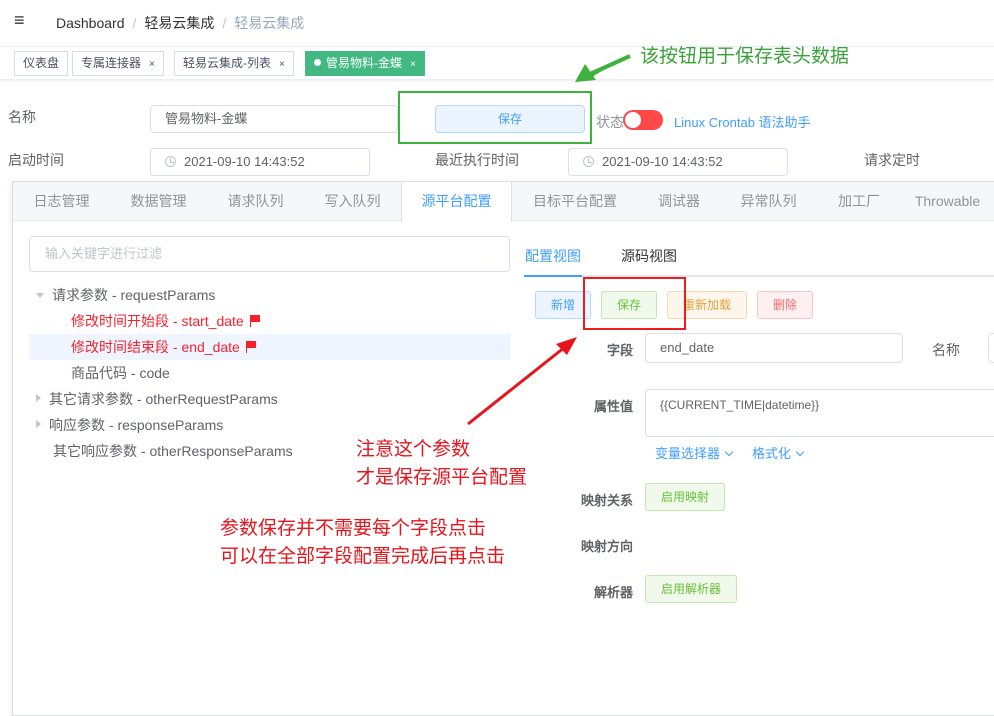 Image resolution: width=994 pixels, height=716 pixels. What do you see at coordinates (609, 65) in the screenshot?
I see `green-arrow-shaft` at bounding box center [609, 65].